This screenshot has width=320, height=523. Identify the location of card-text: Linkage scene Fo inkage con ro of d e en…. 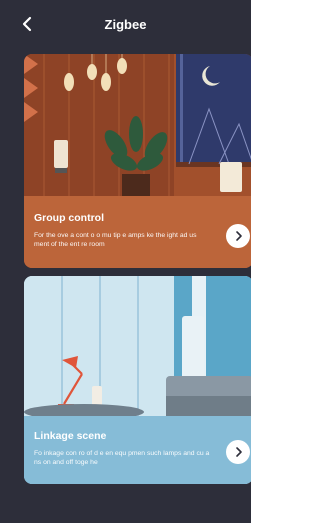
(123, 448).